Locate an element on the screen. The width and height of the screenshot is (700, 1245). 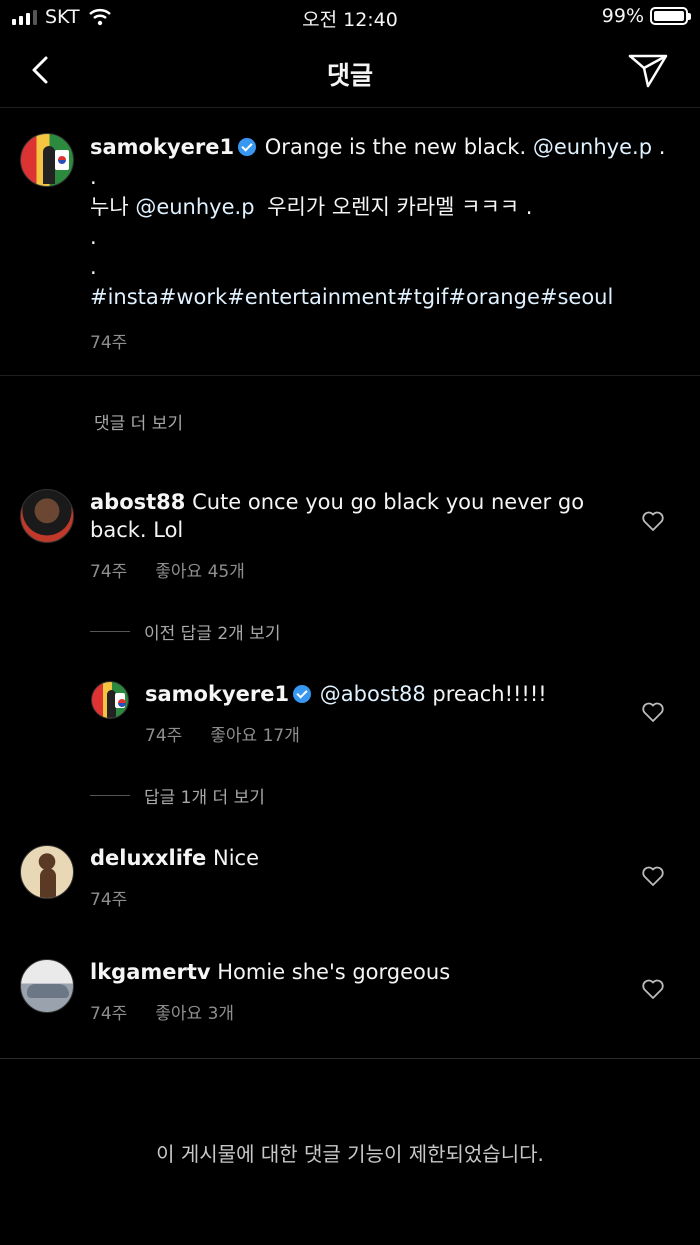
caption-username: samokyere1 is located at coordinates (162, 147).